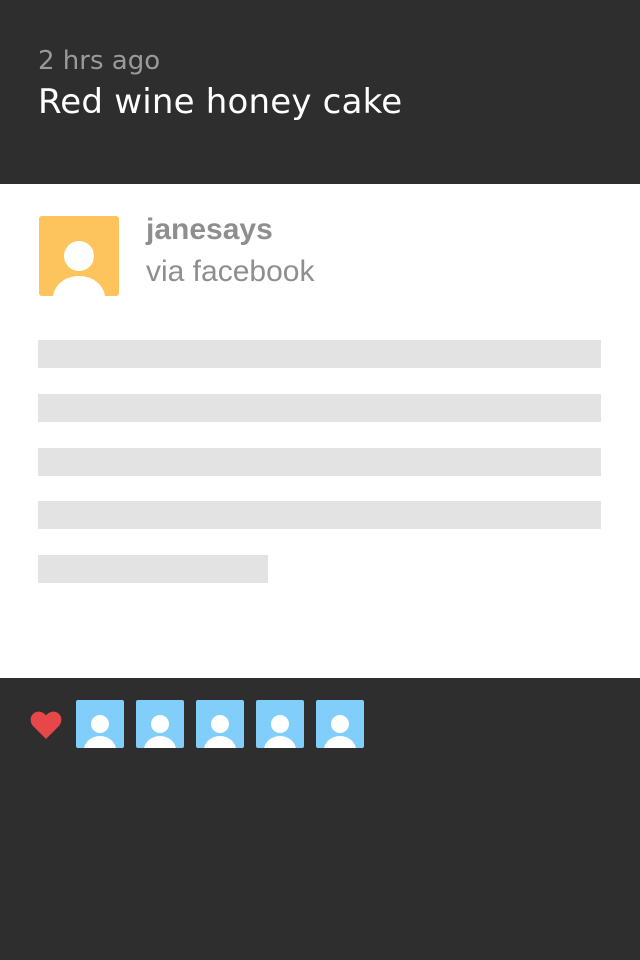 The image size is (640, 960). I want to click on heart-icon, so click(46, 725).